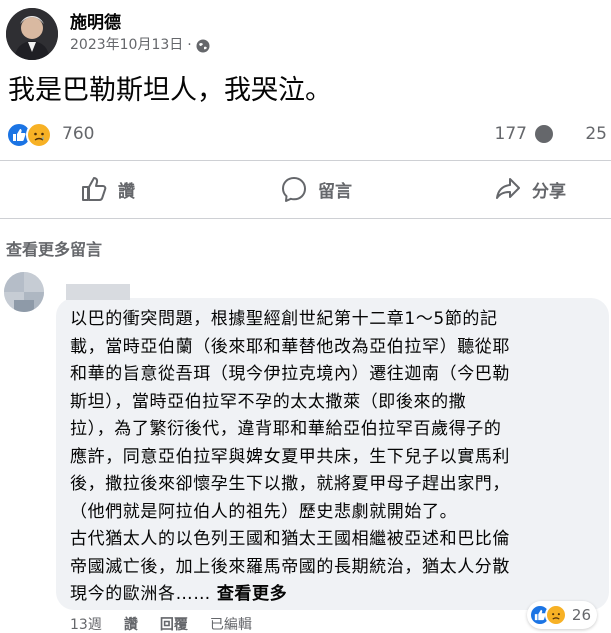 The height and width of the screenshot is (633, 611). What do you see at coordinates (54, 248) in the screenshot?
I see `view-more-comments-link: 查看更多留言` at bounding box center [54, 248].